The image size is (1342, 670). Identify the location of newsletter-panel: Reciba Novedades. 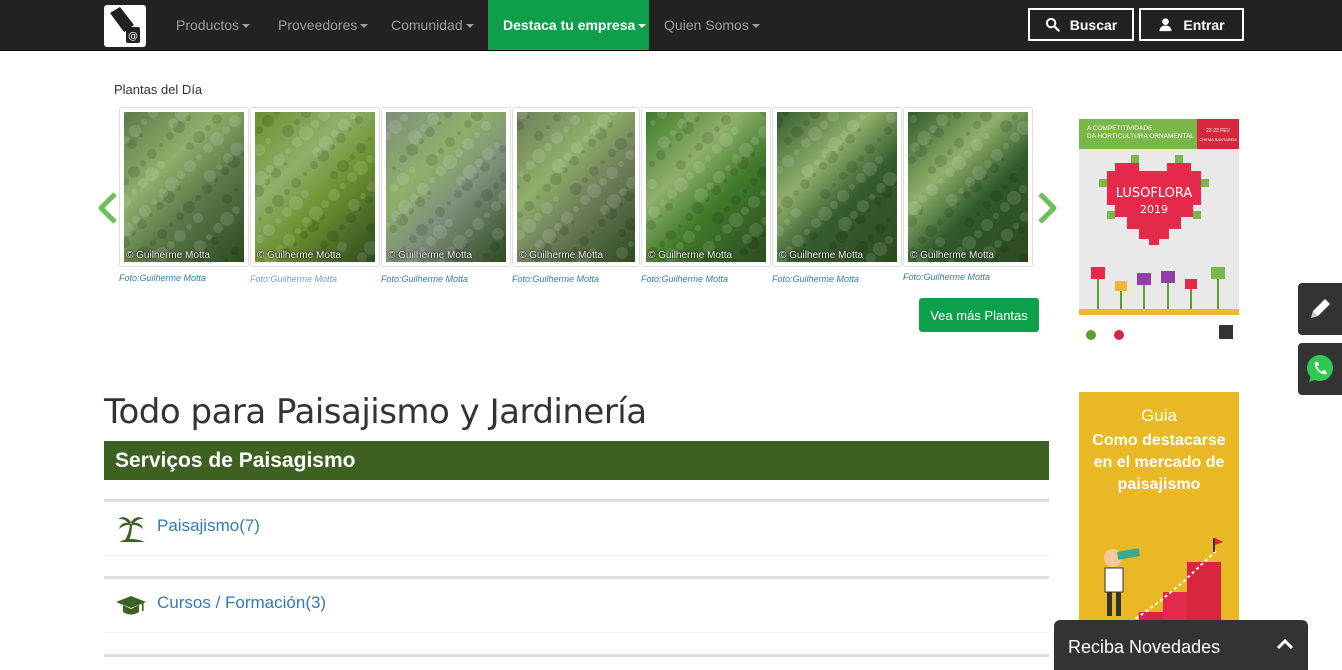
(1181, 645).